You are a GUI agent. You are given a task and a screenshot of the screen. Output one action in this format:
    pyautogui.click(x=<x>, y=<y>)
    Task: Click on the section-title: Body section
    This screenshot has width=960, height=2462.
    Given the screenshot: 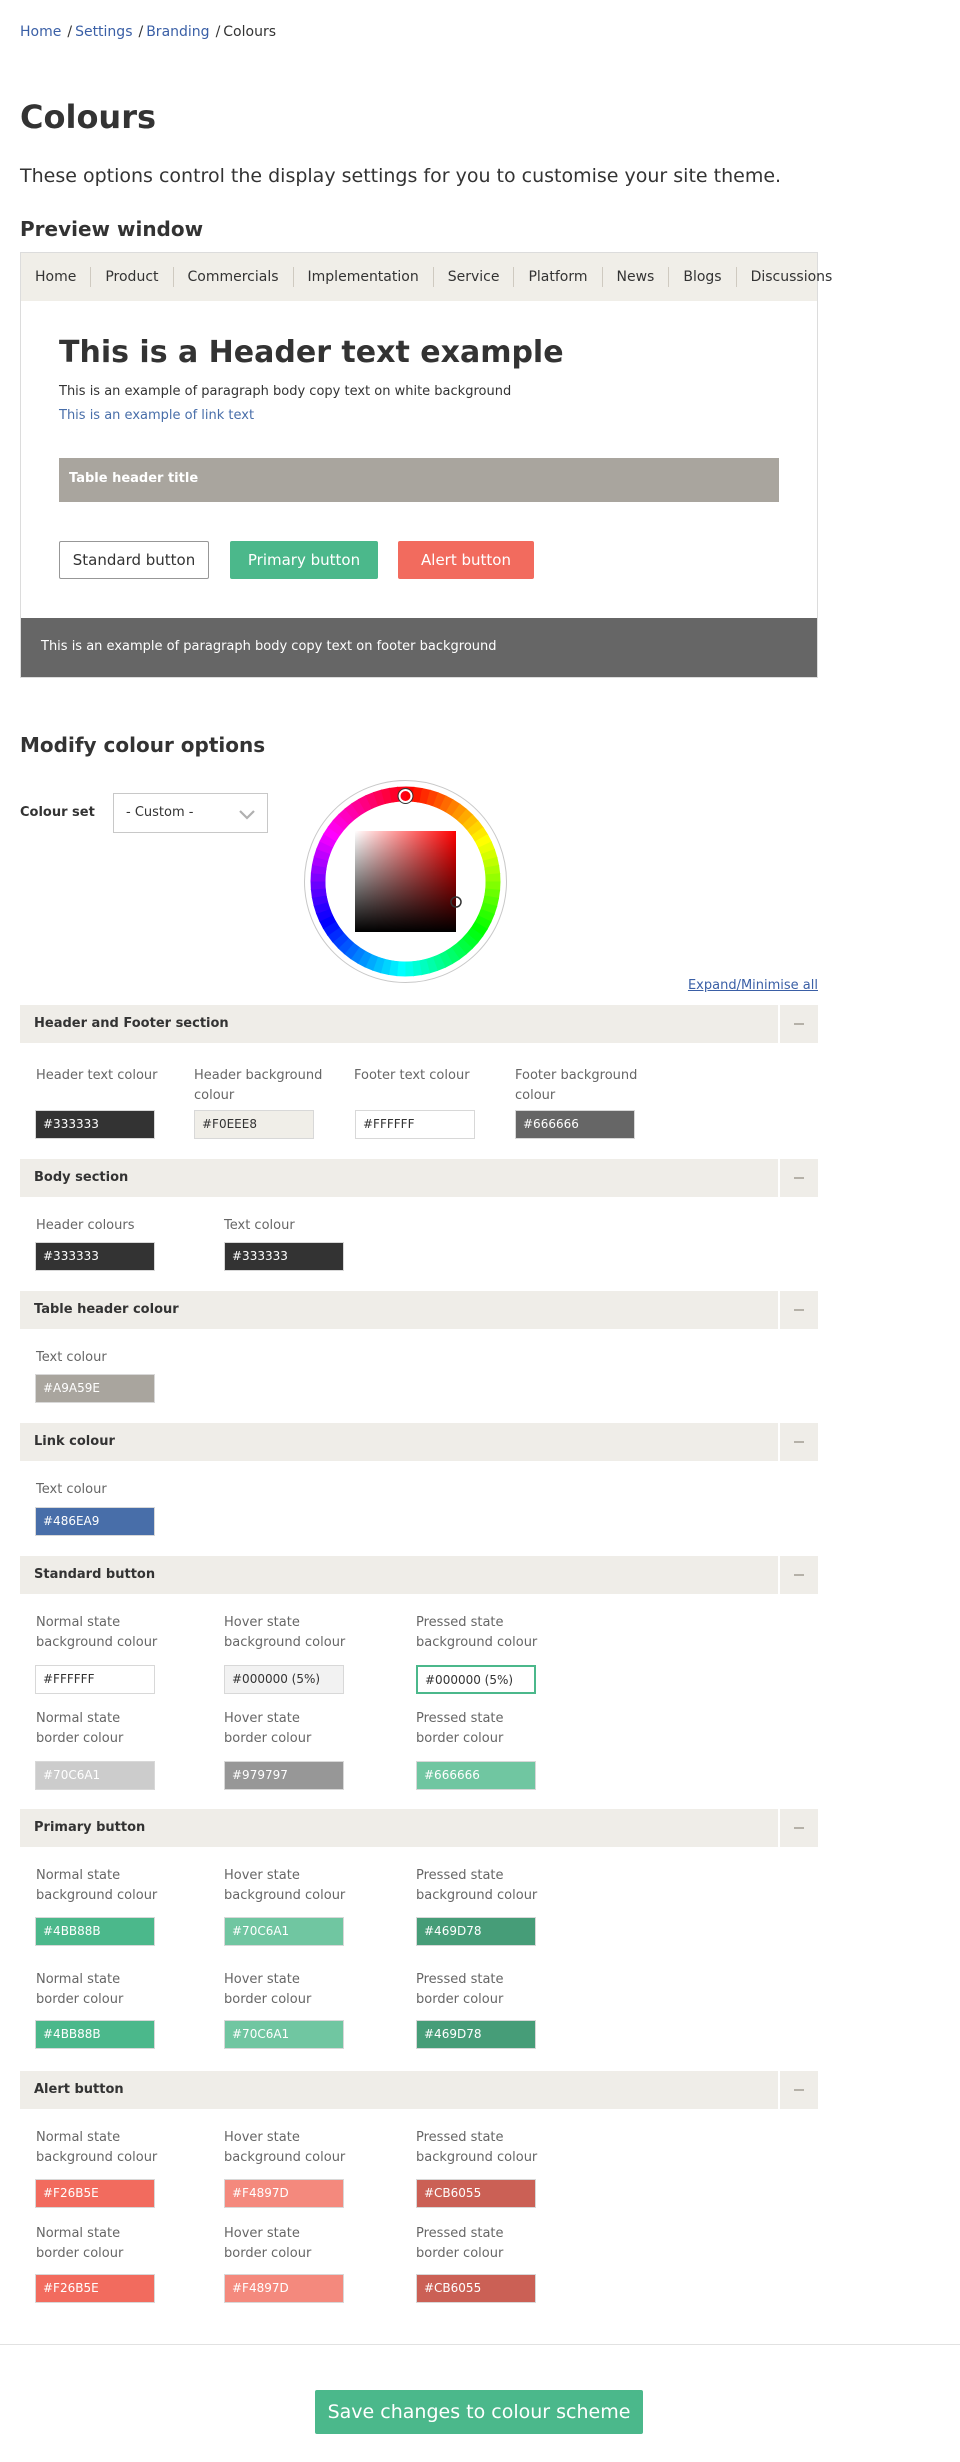 What is the action you would take?
    pyautogui.click(x=81, y=1177)
    